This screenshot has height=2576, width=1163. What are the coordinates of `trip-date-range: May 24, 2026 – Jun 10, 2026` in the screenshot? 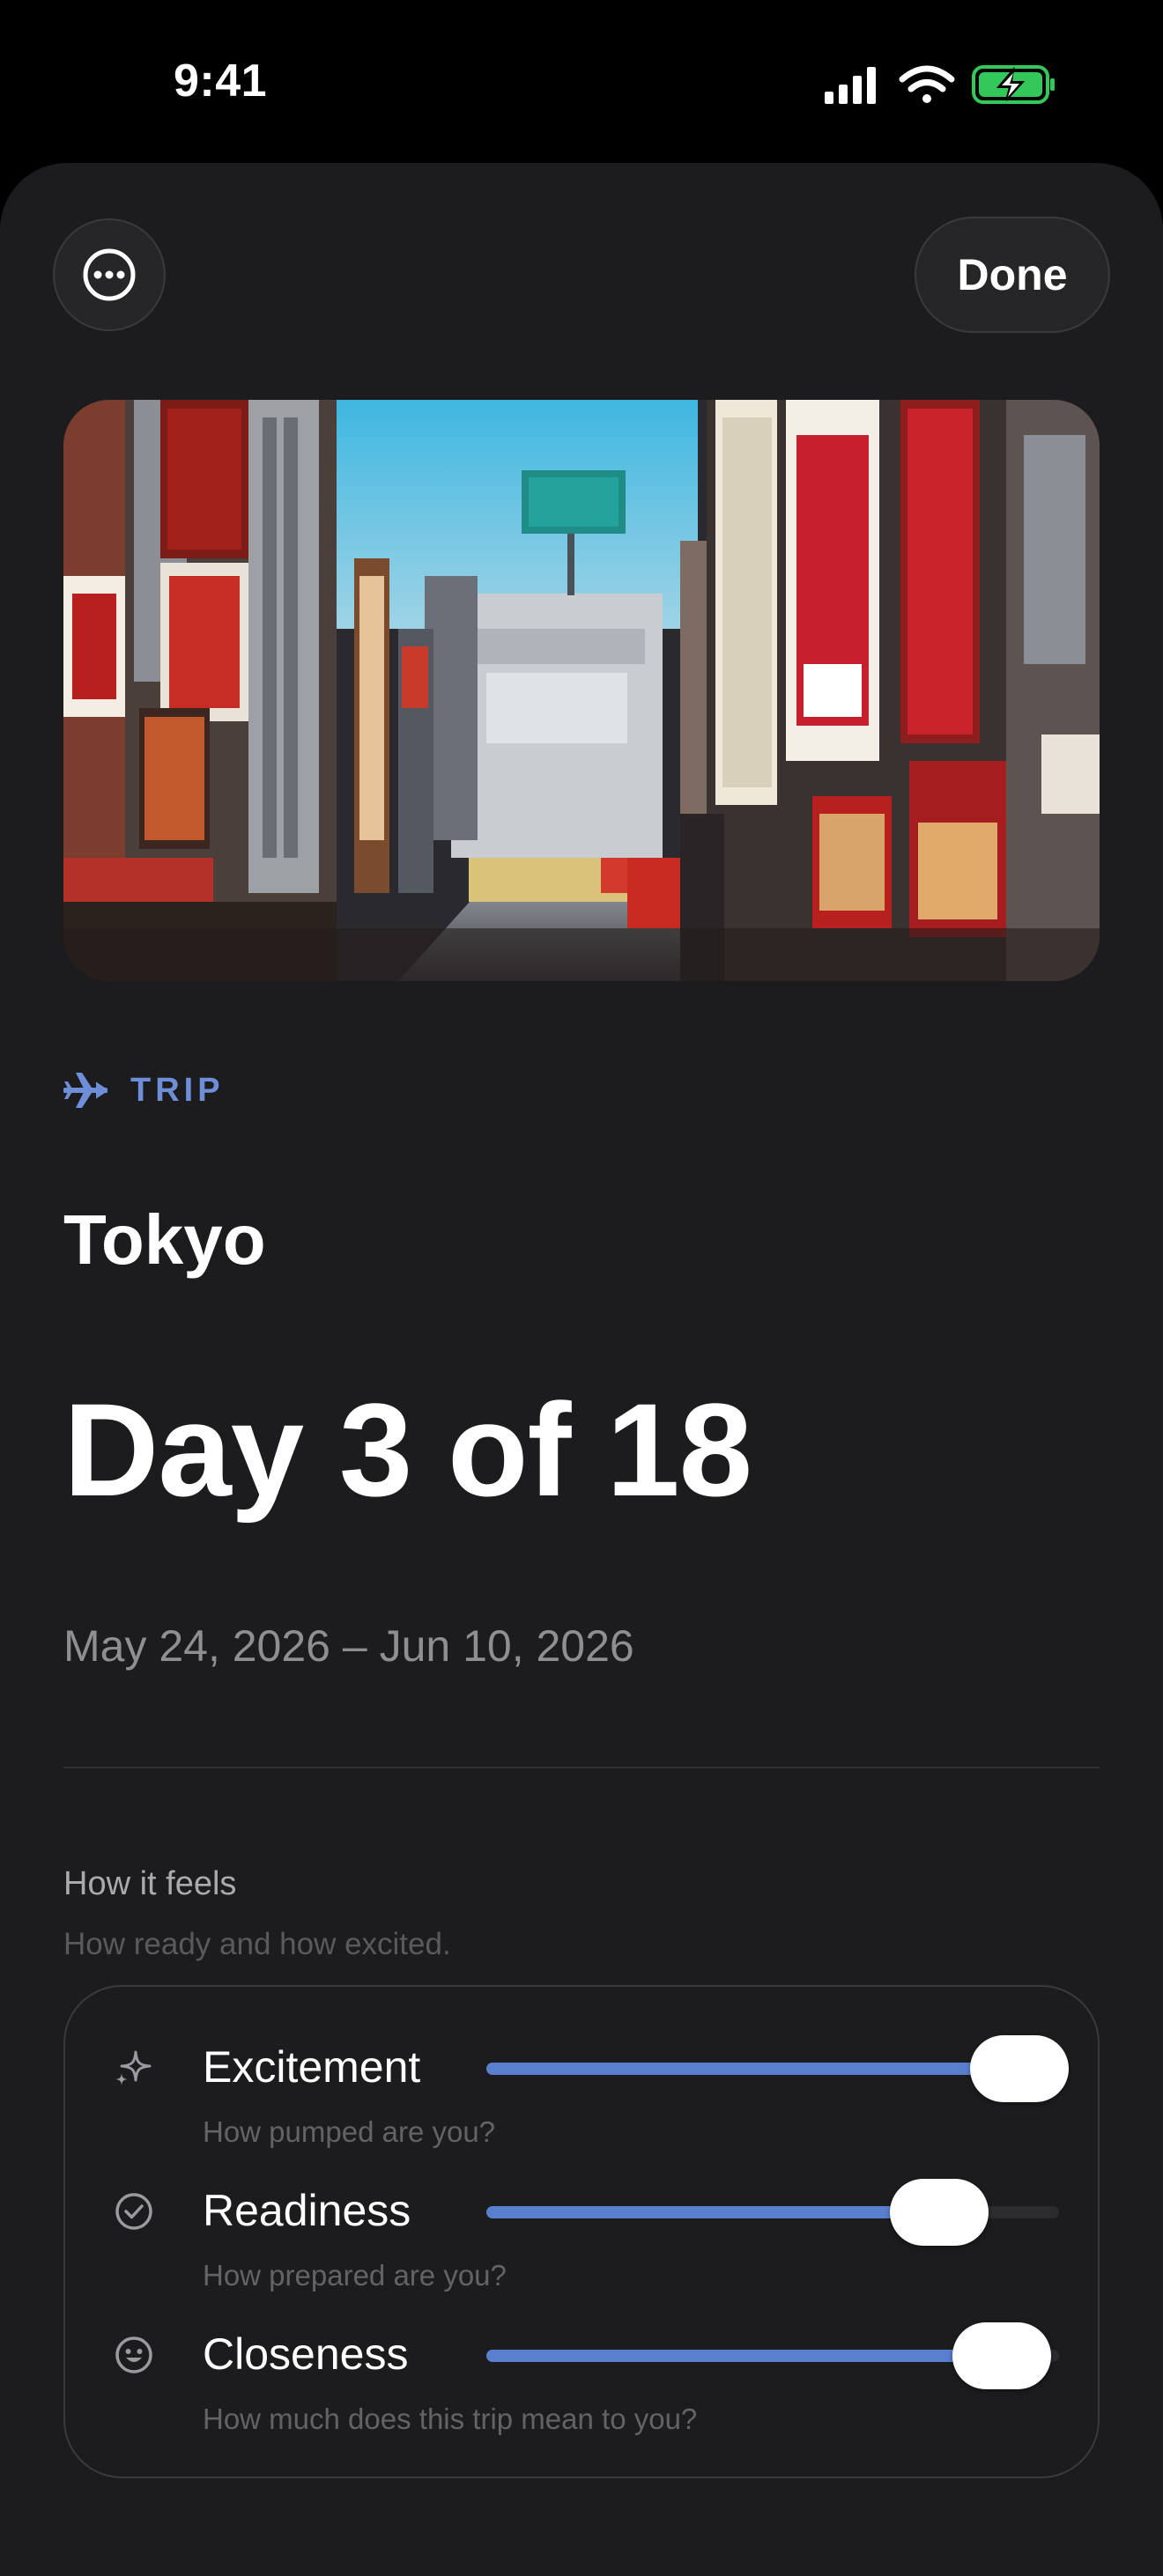 It's located at (349, 1646).